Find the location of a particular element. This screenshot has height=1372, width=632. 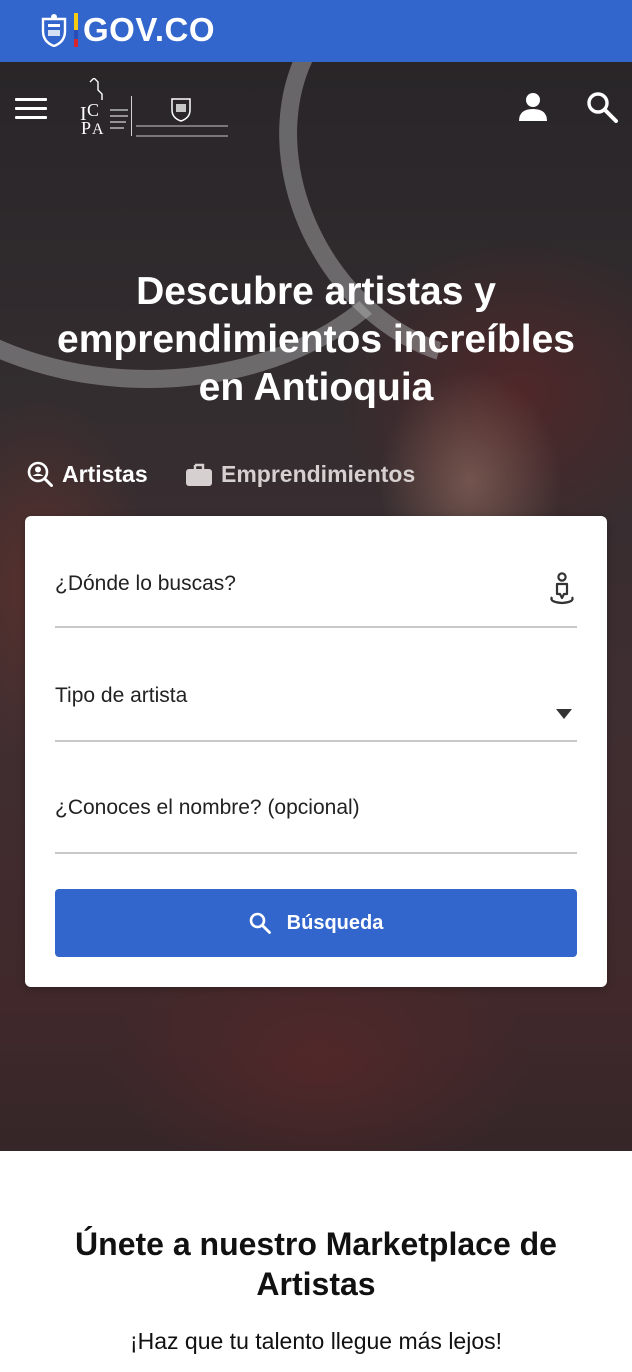

icpa-logo: I C P A is located at coordinates (104, 108).